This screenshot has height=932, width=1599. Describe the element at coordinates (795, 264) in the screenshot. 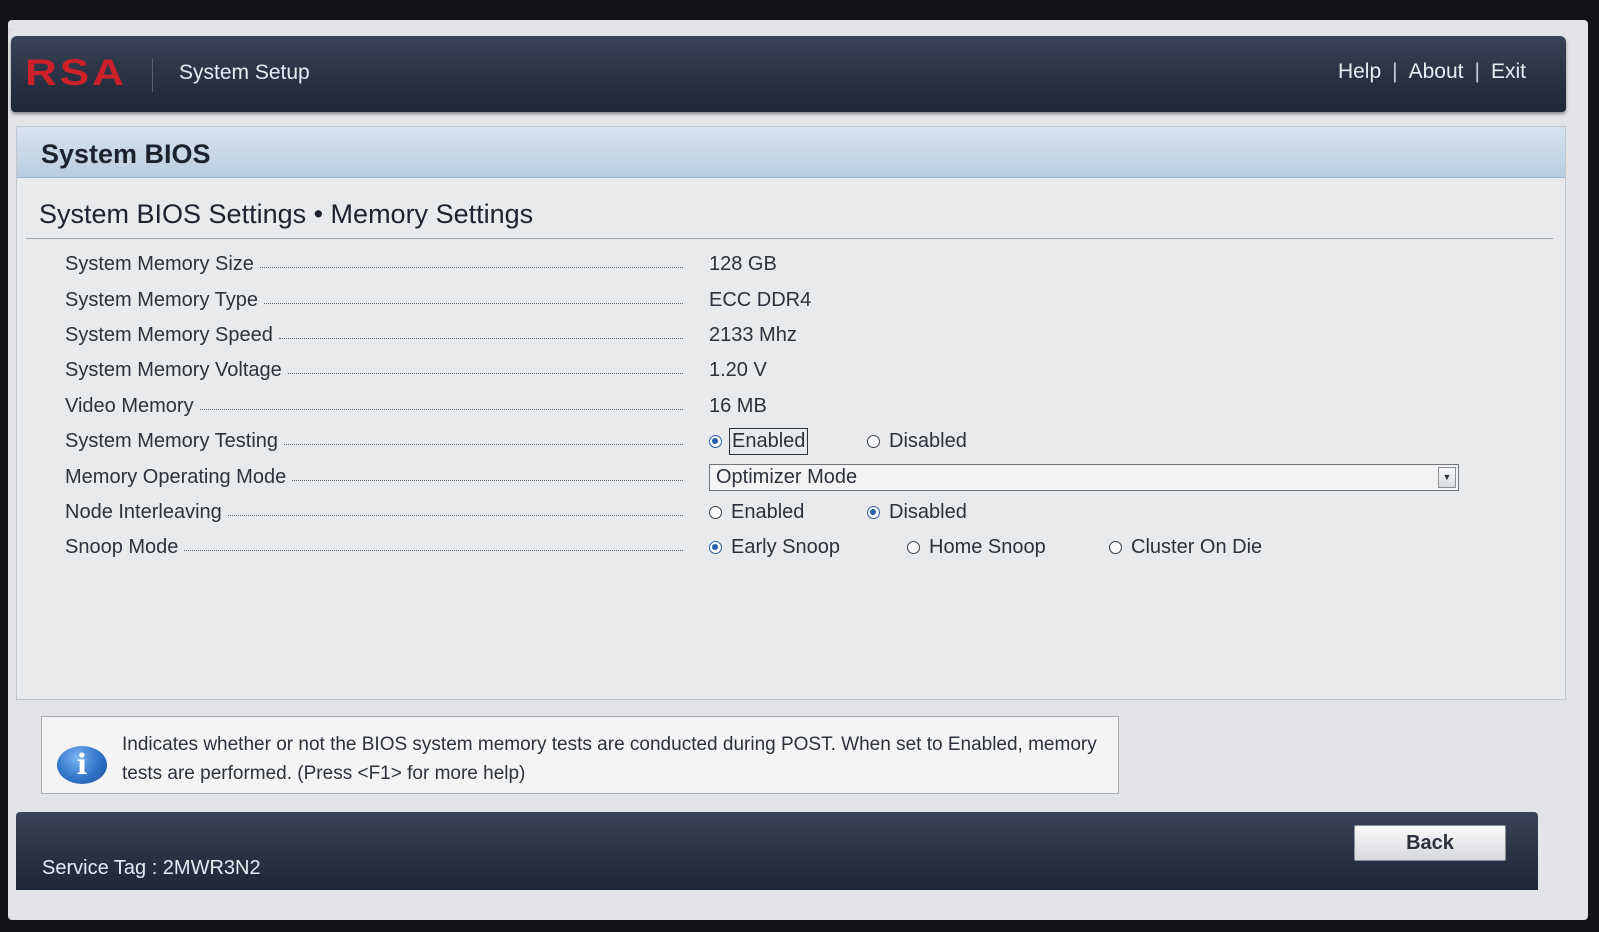

I see `setting-row-memory-size: System Memory Size 128 GB` at that location.